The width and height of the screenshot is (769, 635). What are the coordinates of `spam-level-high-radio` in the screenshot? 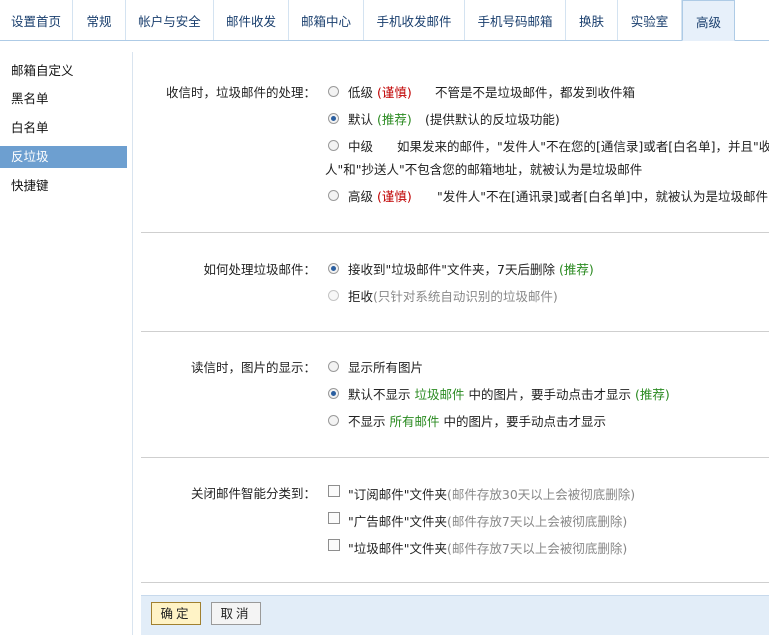 It's located at (333, 195).